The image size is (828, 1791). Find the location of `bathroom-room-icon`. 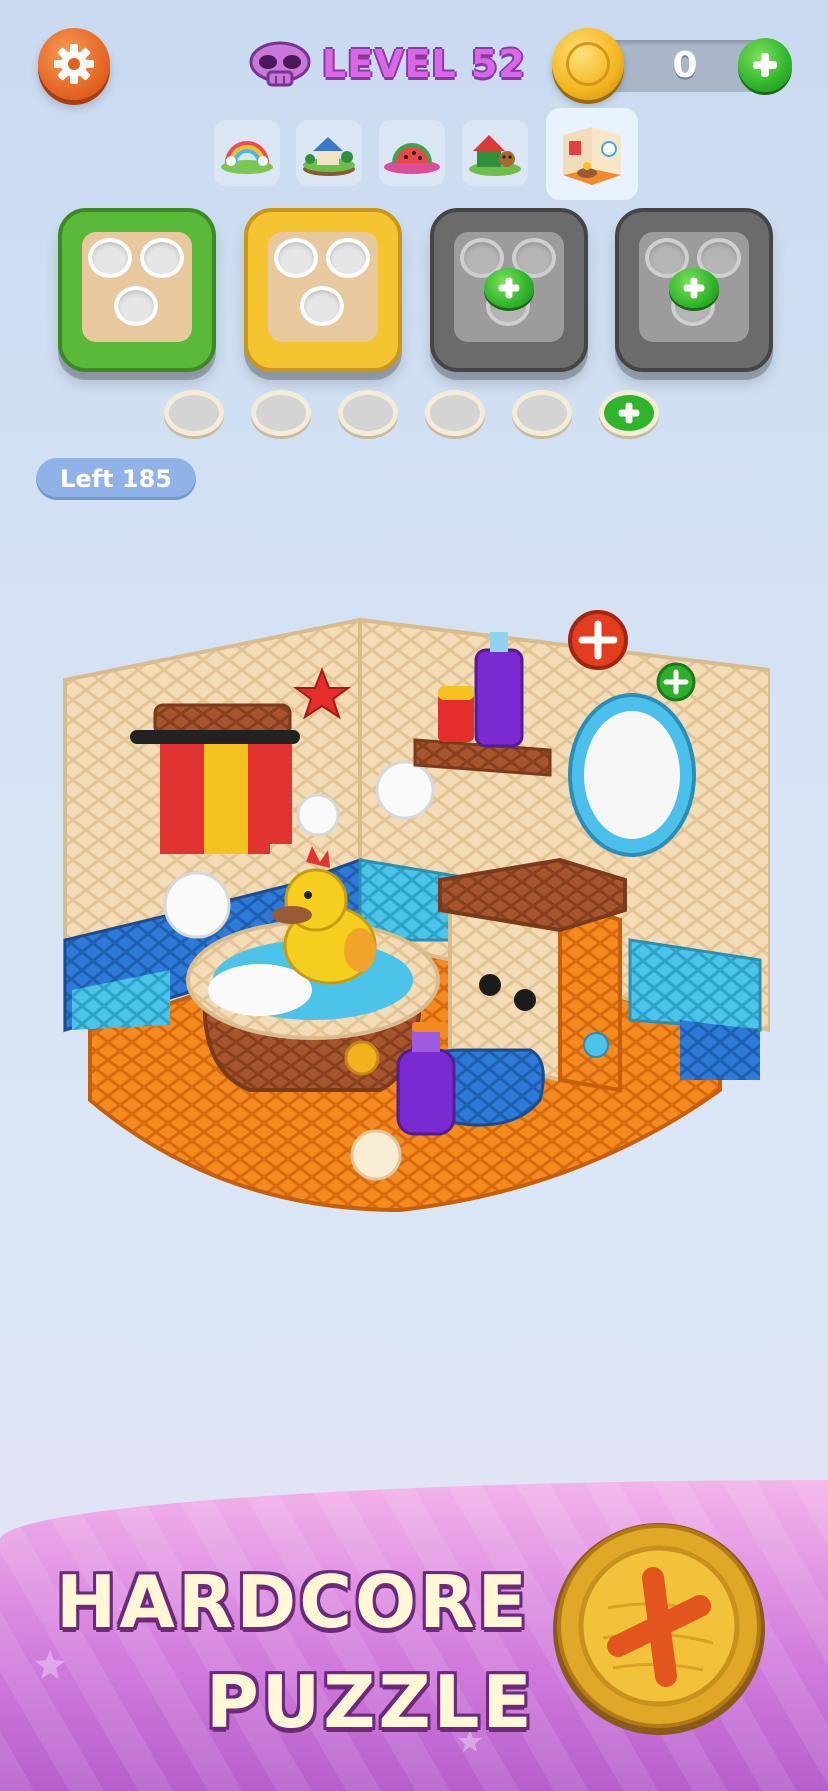

bathroom-room-icon is located at coordinates (592, 156).